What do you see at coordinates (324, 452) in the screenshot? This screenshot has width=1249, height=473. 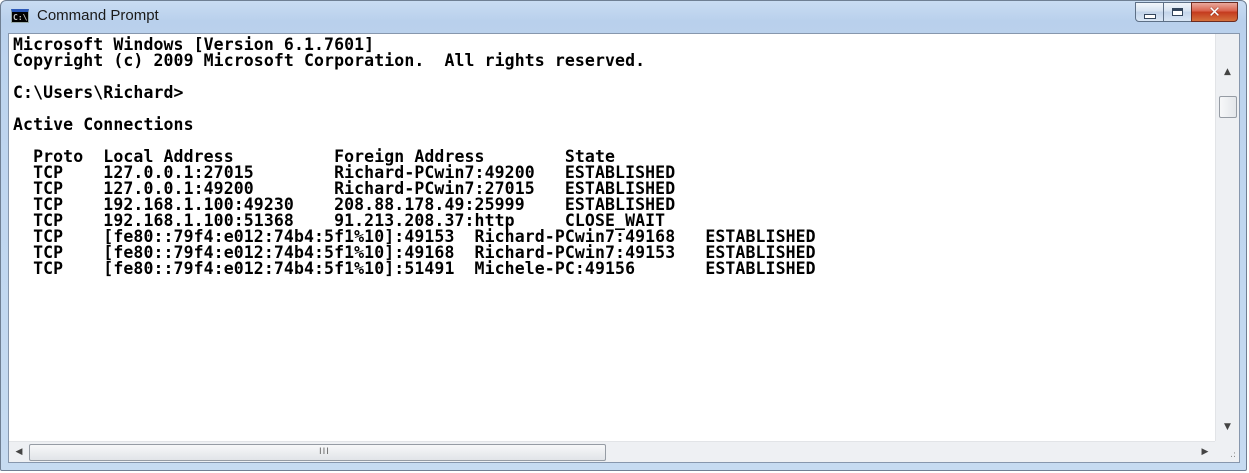 I see `scroll-thumb-grip-icon: III` at bounding box center [324, 452].